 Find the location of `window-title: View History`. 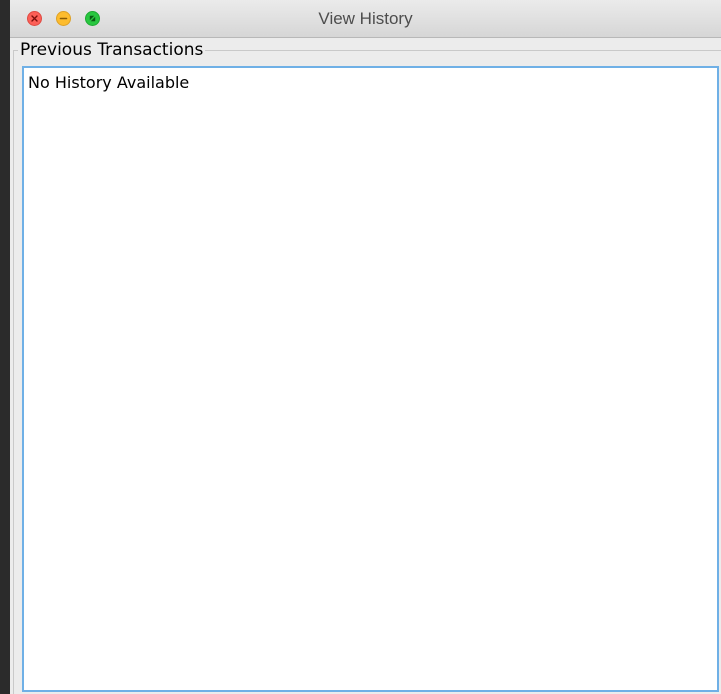

window-title: View History is located at coordinates (365, 18).